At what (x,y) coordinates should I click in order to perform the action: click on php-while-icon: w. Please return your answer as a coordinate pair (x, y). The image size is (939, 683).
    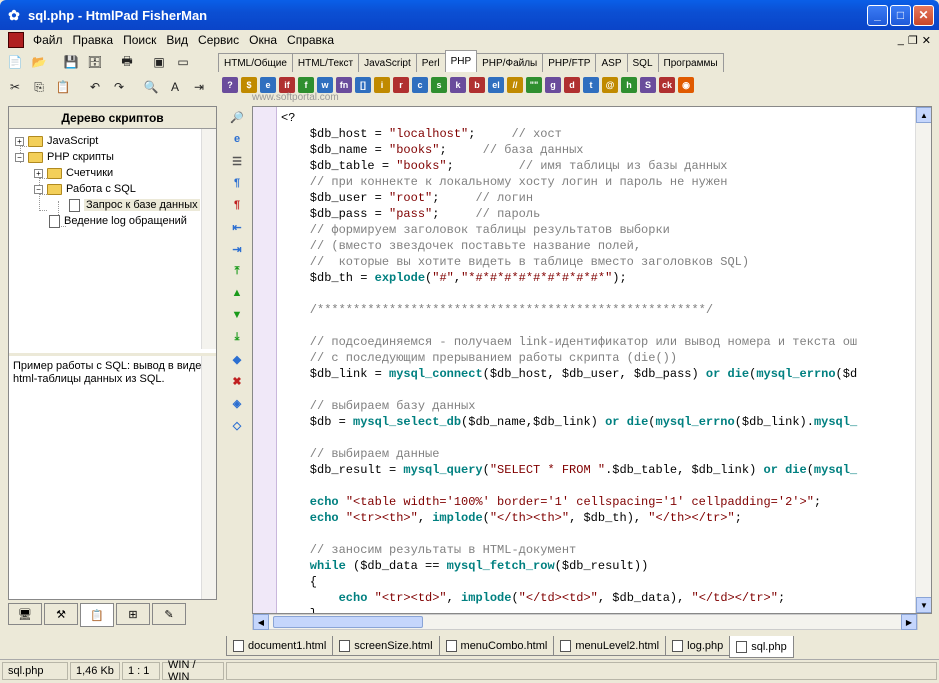
    Looking at the image, I should click on (325, 85).